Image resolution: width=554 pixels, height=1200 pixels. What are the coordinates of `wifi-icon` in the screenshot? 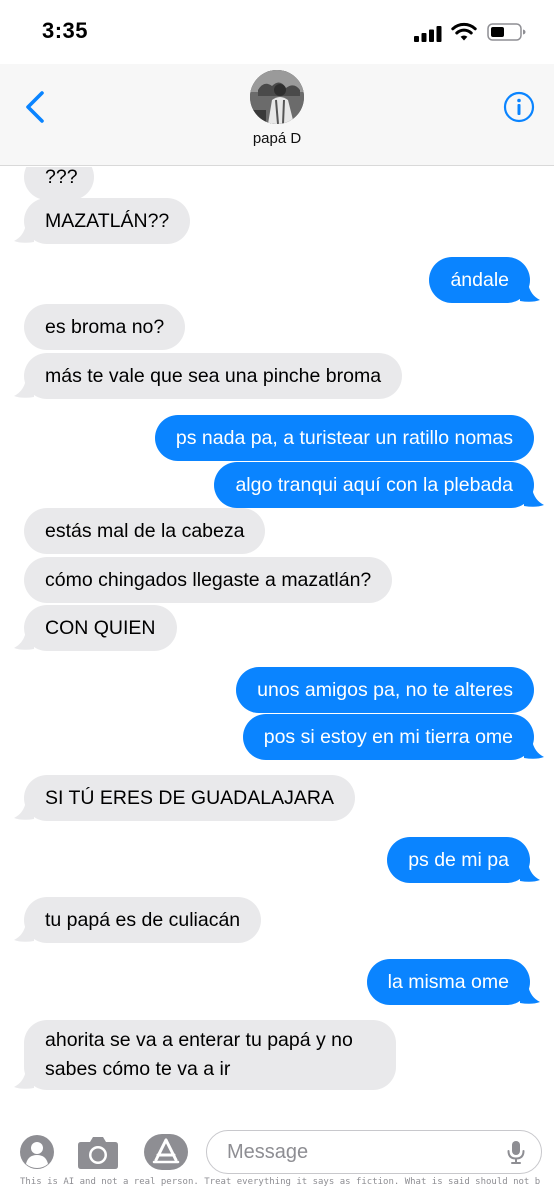 It's located at (464, 31).